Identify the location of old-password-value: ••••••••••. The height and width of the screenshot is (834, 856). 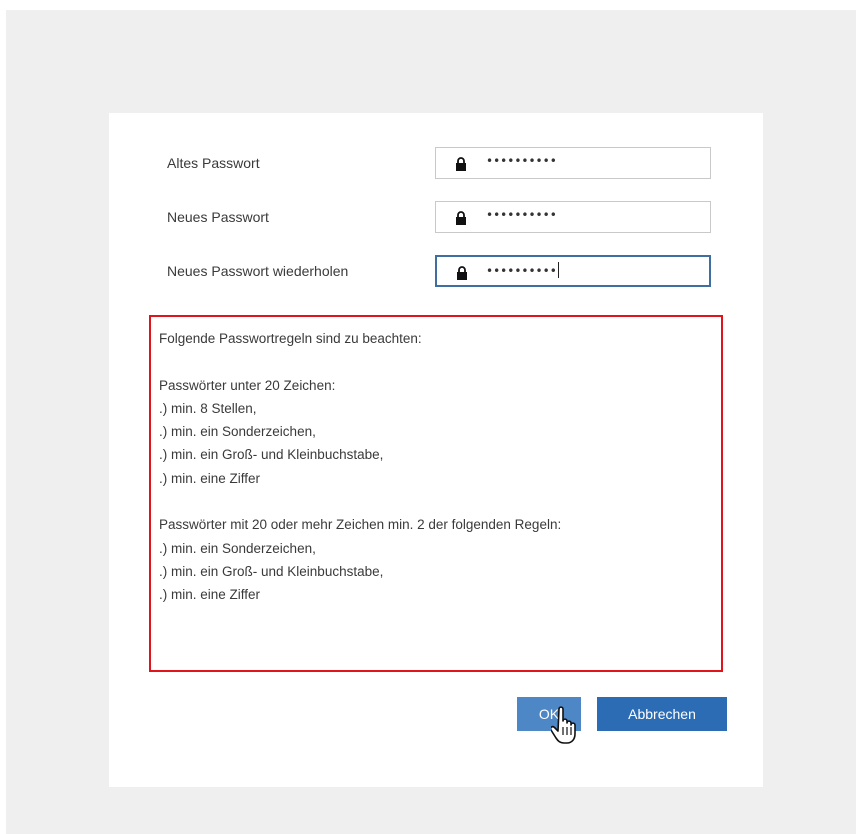
(521, 161).